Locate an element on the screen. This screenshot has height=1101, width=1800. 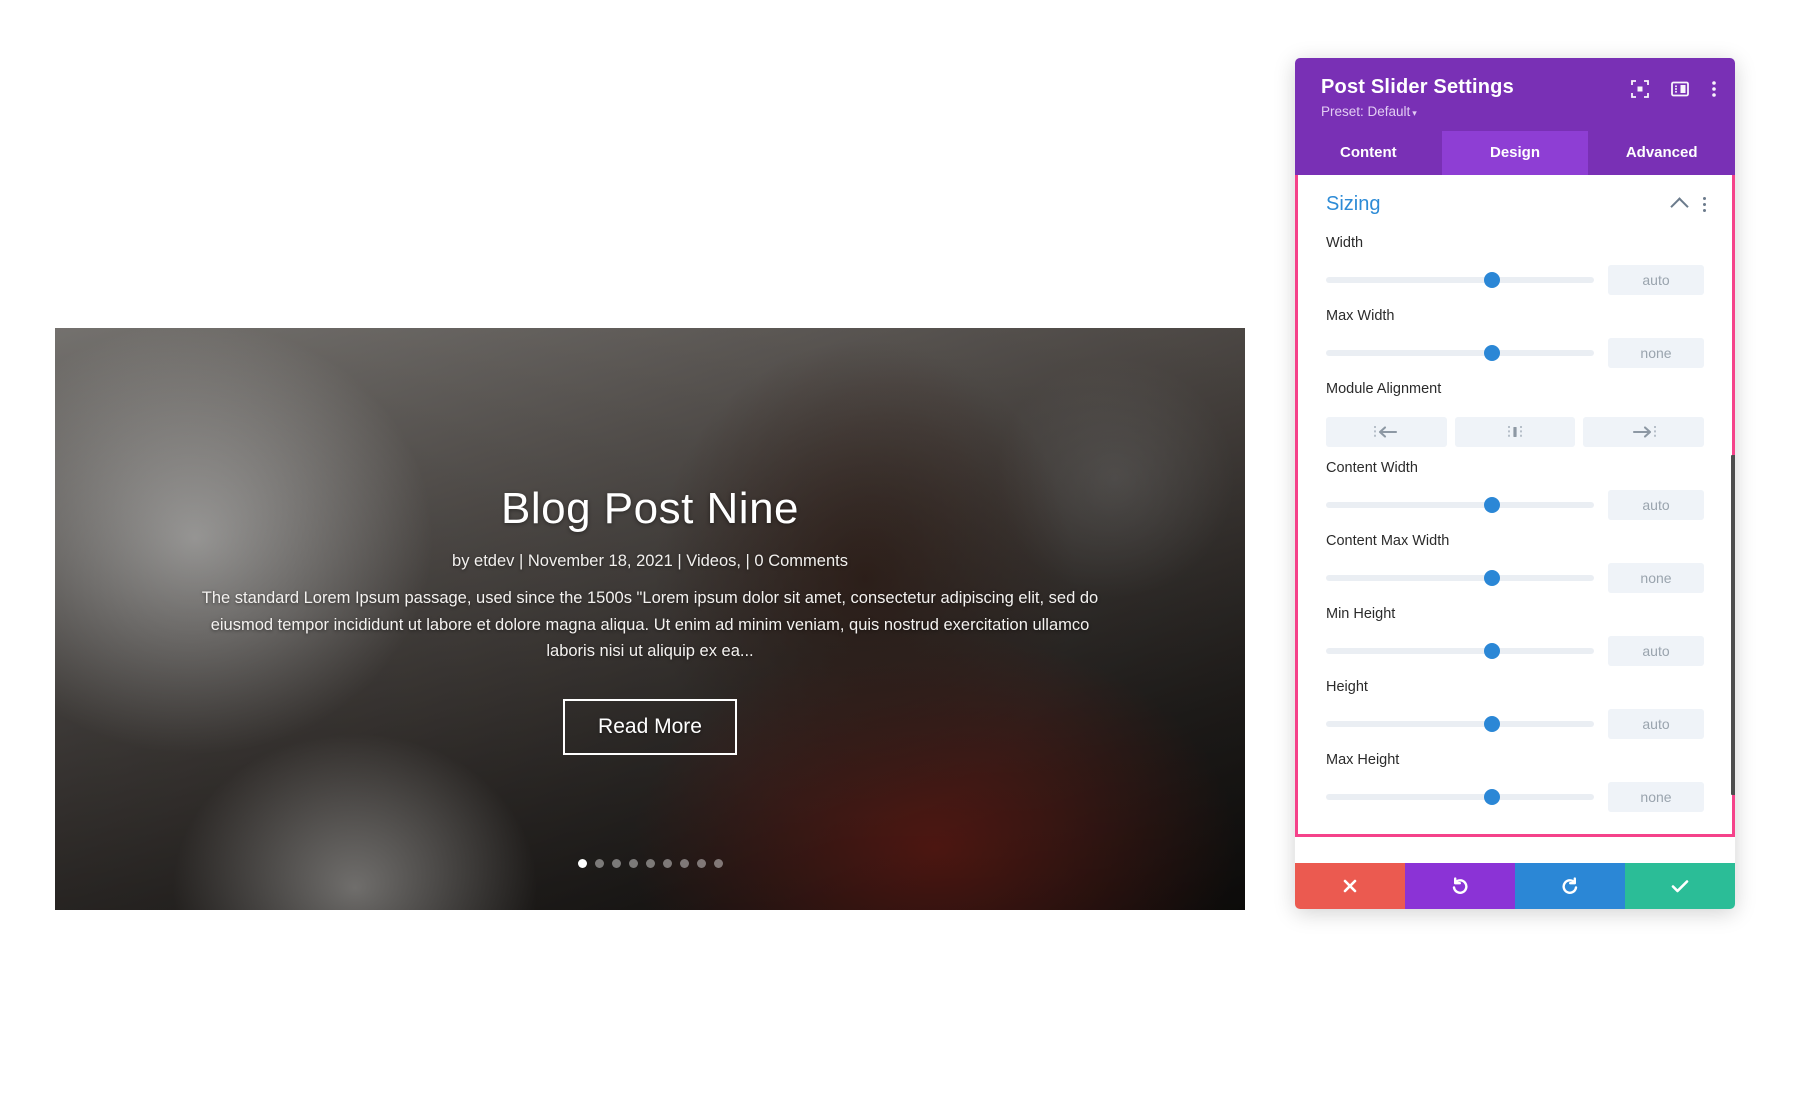
field-content-width: Content Width is located at coordinates (1515, 487).